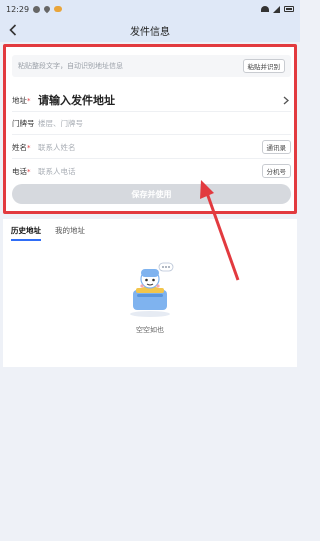 The height and width of the screenshot is (541, 320). Describe the element at coordinates (21, 171) in the screenshot. I see `phone-label: 电话*` at that location.